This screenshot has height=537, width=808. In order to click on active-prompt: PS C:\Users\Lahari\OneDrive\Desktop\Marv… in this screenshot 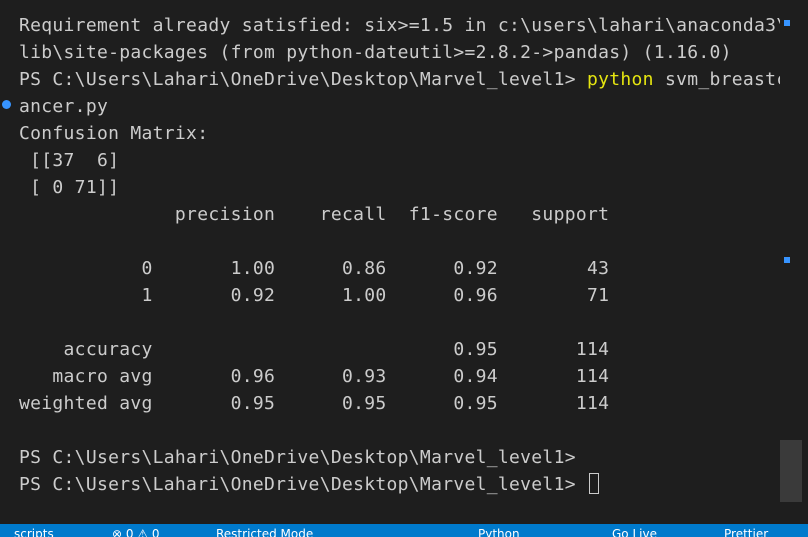, I will do `click(303, 484)`.